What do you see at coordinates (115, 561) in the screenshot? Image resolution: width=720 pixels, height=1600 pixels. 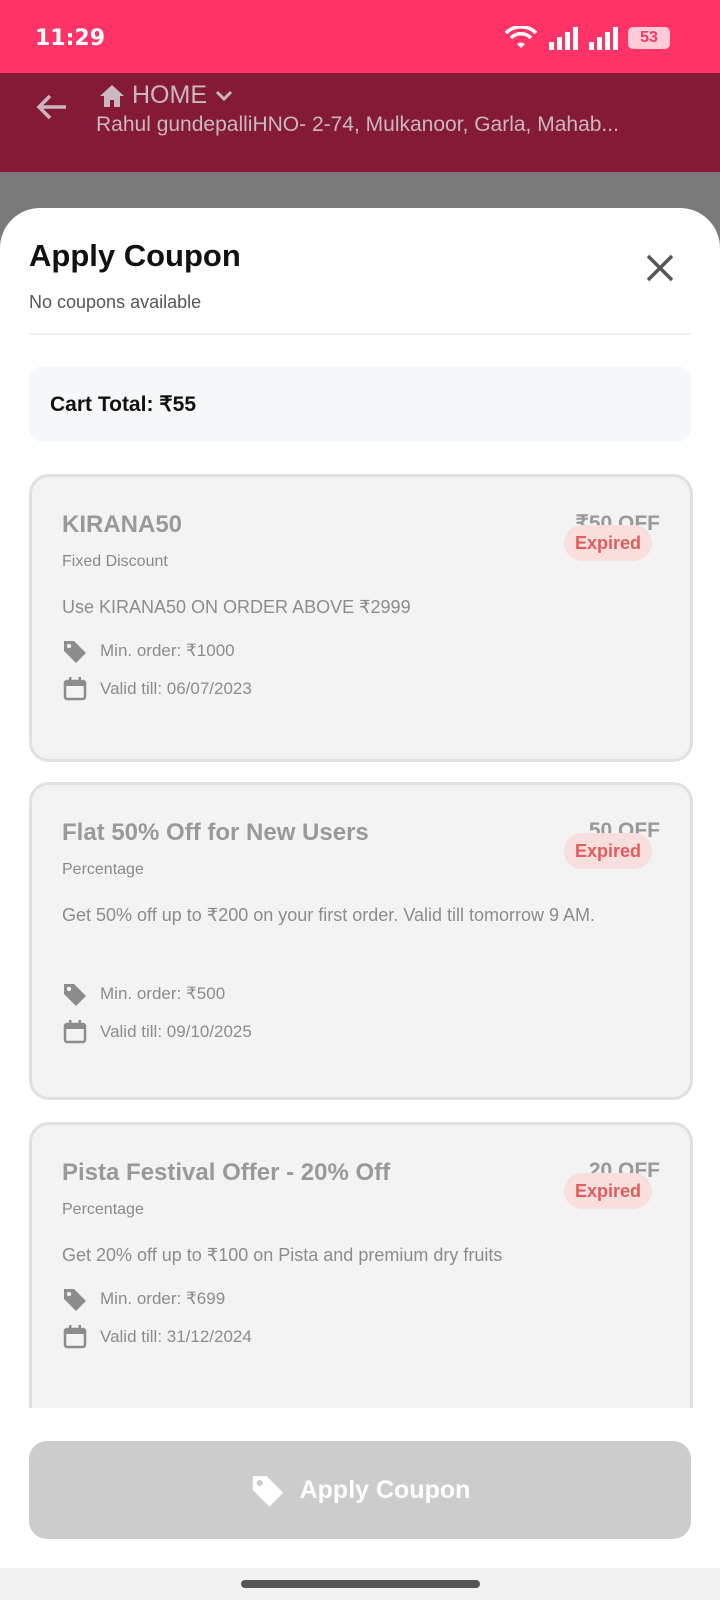 I see `coupon-type: Fixed Discount` at bounding box center [115, 561].